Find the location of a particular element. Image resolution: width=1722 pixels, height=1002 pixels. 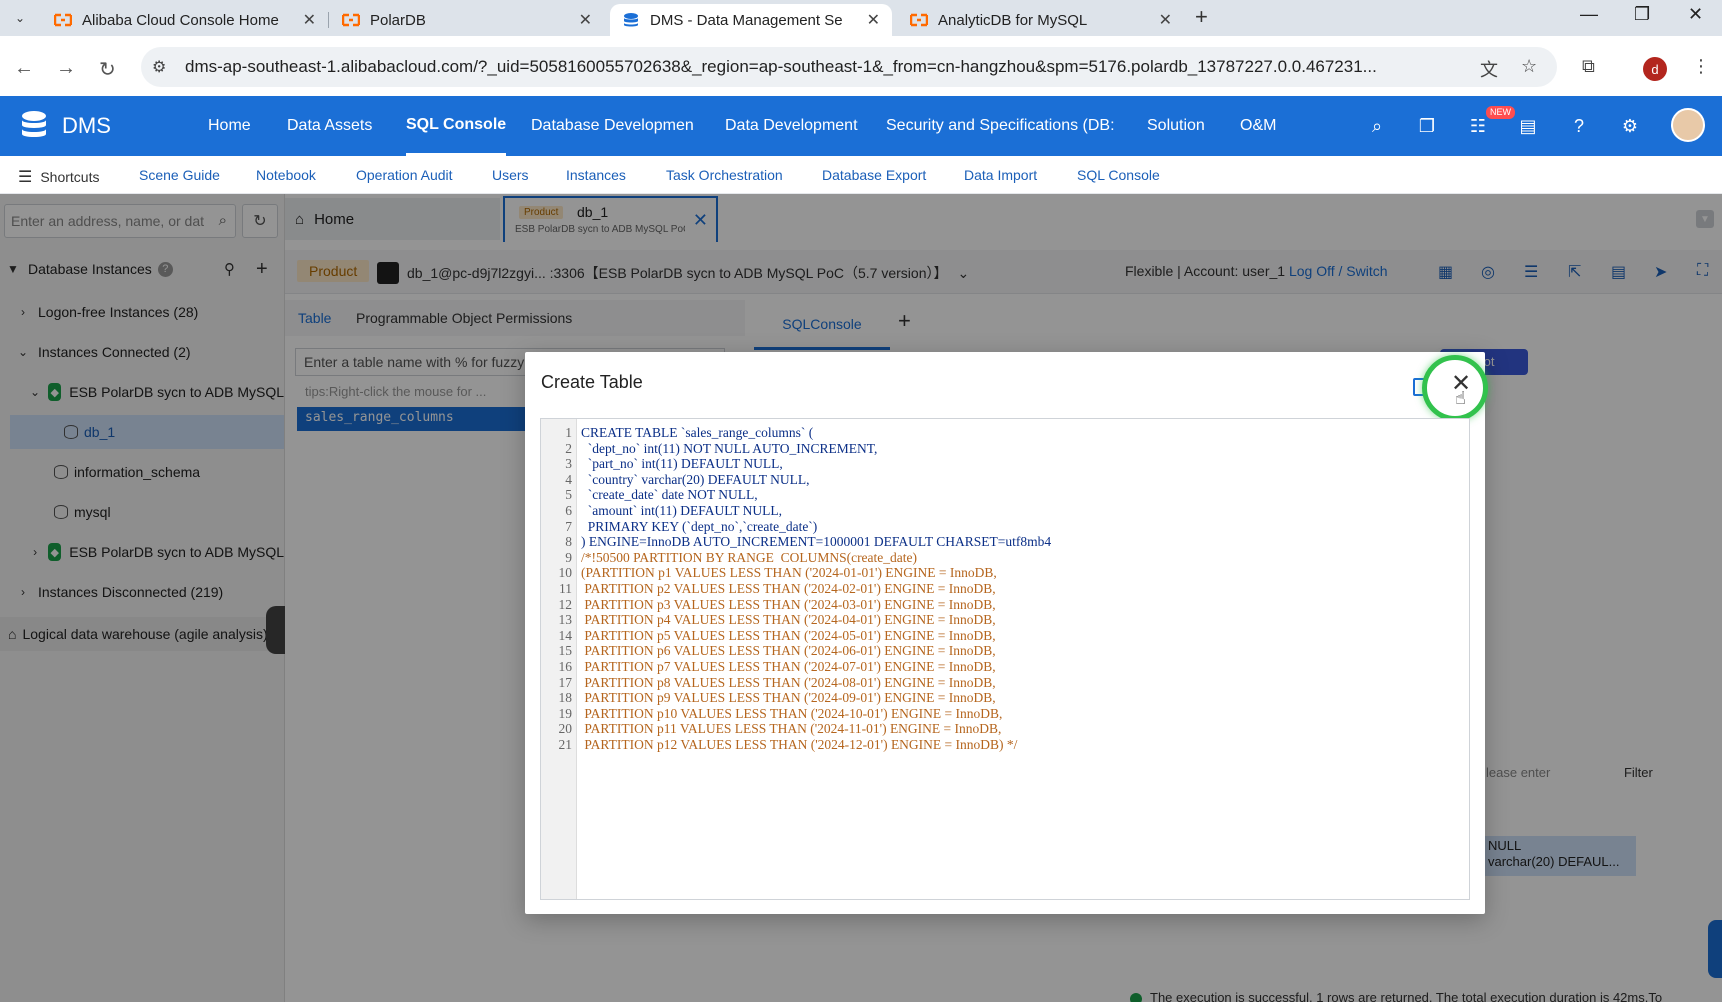

line-number: 21 is located at coordinates (565, 744).